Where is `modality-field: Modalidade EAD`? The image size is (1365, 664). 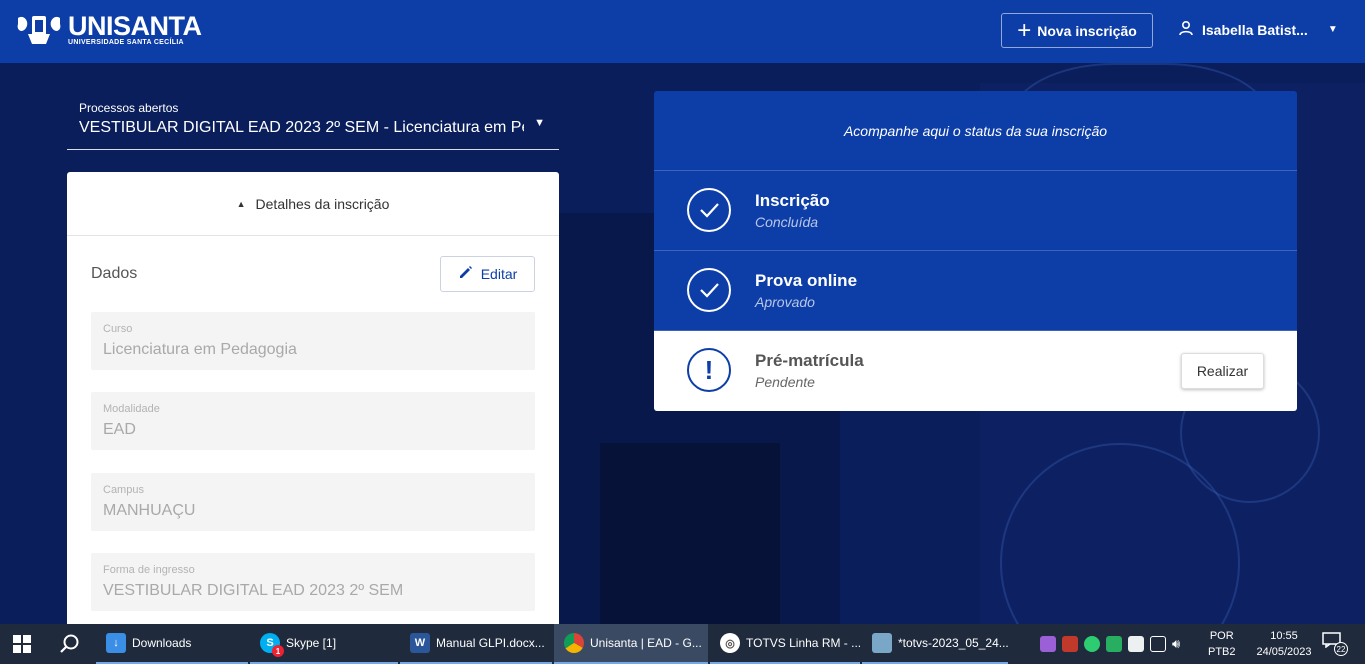 modality-field: Modalidade EAD is located at coordinates (313, 421).